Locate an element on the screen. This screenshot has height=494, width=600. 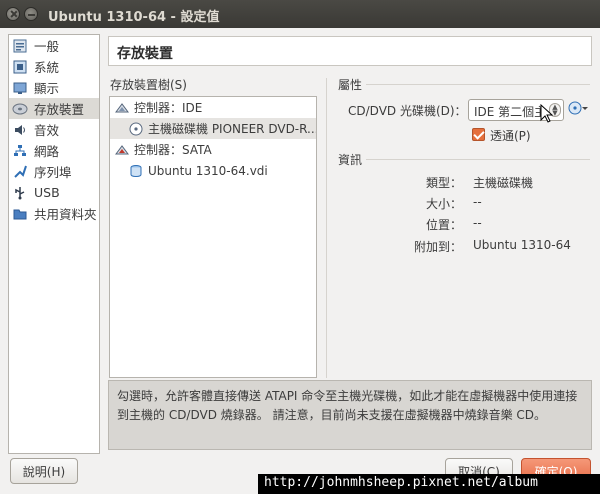
system-icon is located at coordinates (20, 67).